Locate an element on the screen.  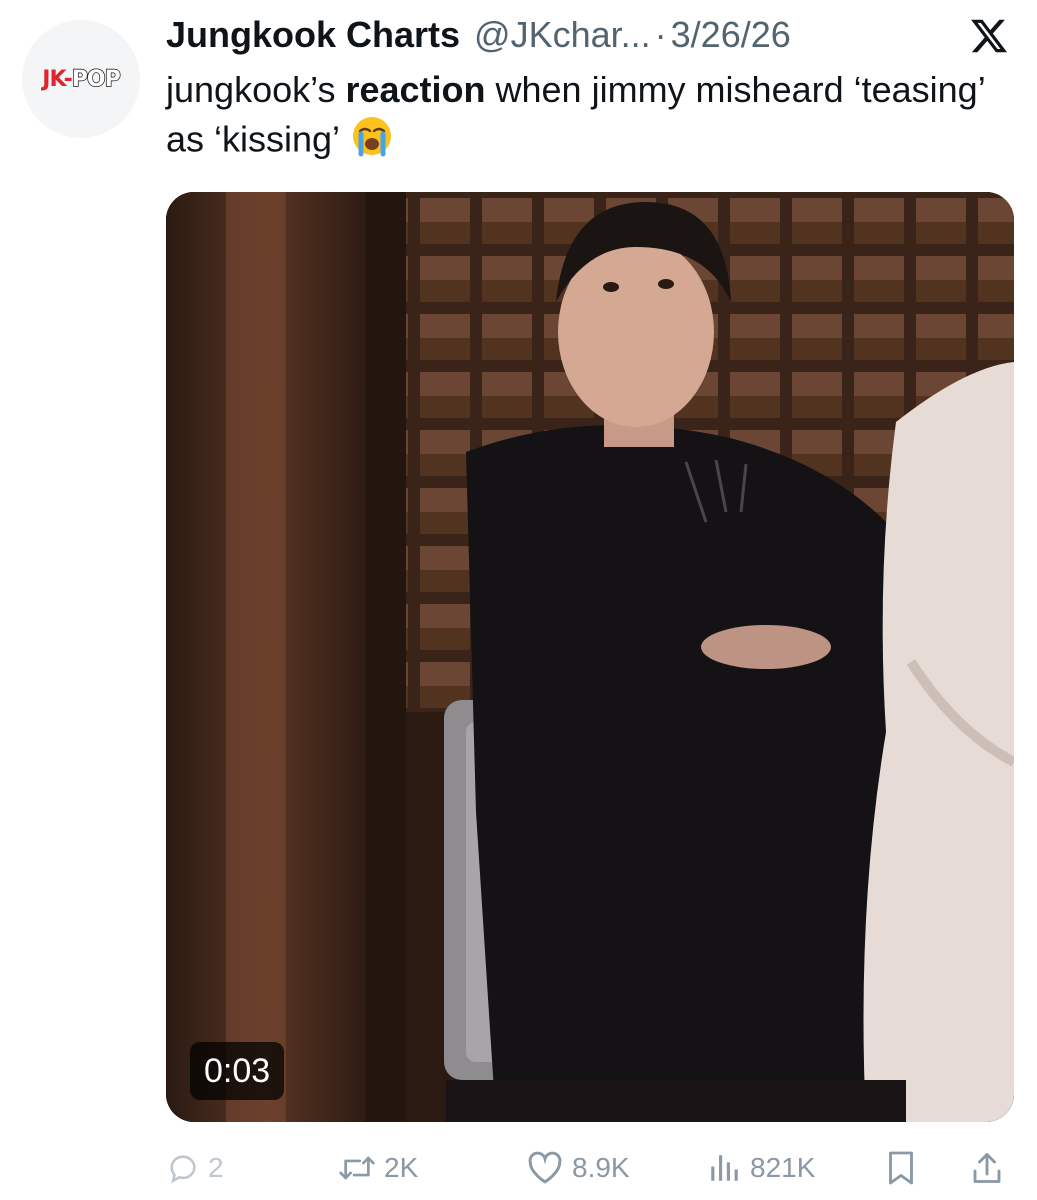
bookmark-icon is located at coordinates (901, 1168).